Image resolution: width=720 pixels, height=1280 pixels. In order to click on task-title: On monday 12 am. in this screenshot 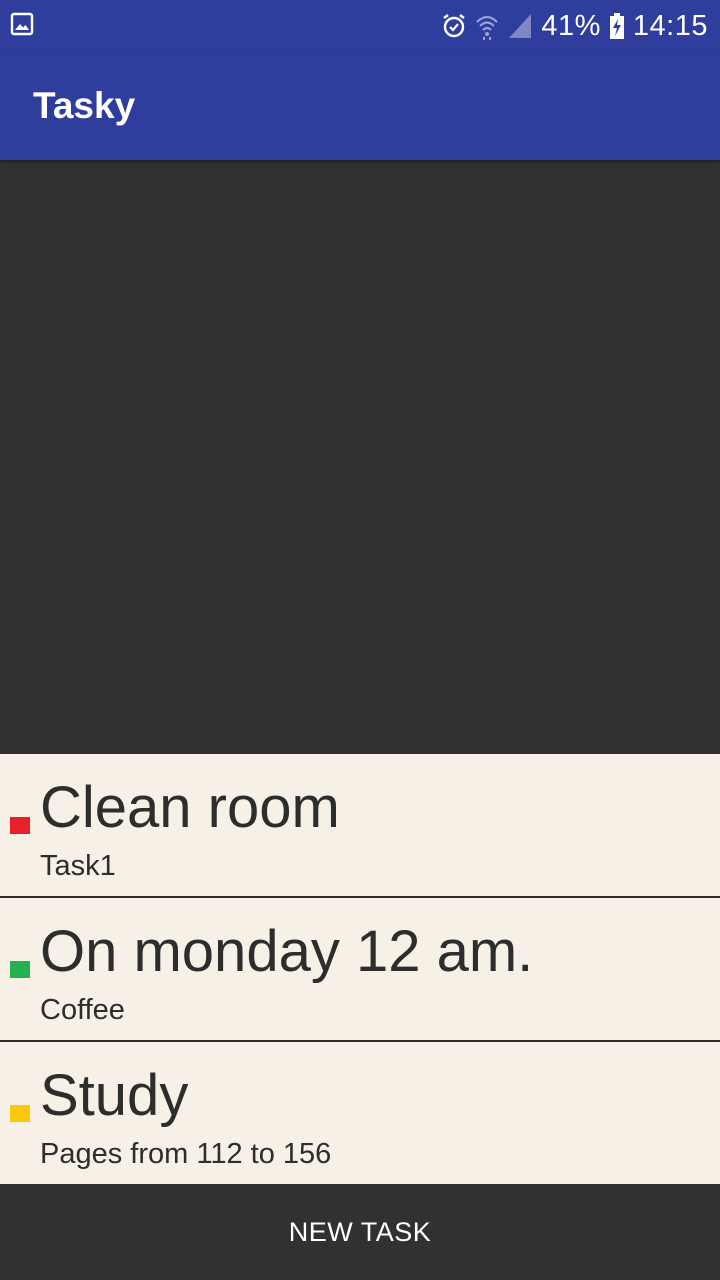, I will do `click(287, 951)`.